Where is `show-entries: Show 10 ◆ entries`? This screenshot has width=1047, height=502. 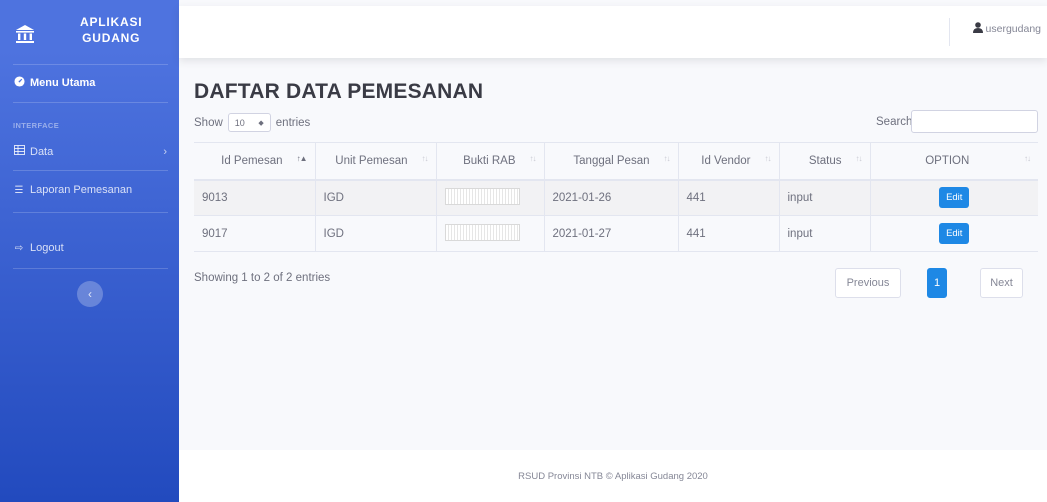
show-entries: Show 10 ◆ entries is located at coordinates (252, 122).